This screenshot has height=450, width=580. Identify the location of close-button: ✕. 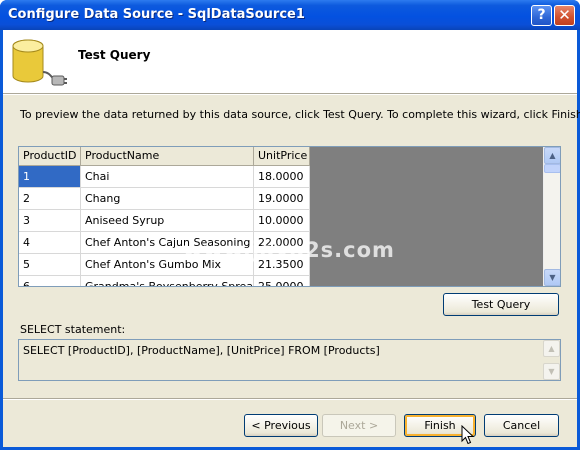
(564, 15).